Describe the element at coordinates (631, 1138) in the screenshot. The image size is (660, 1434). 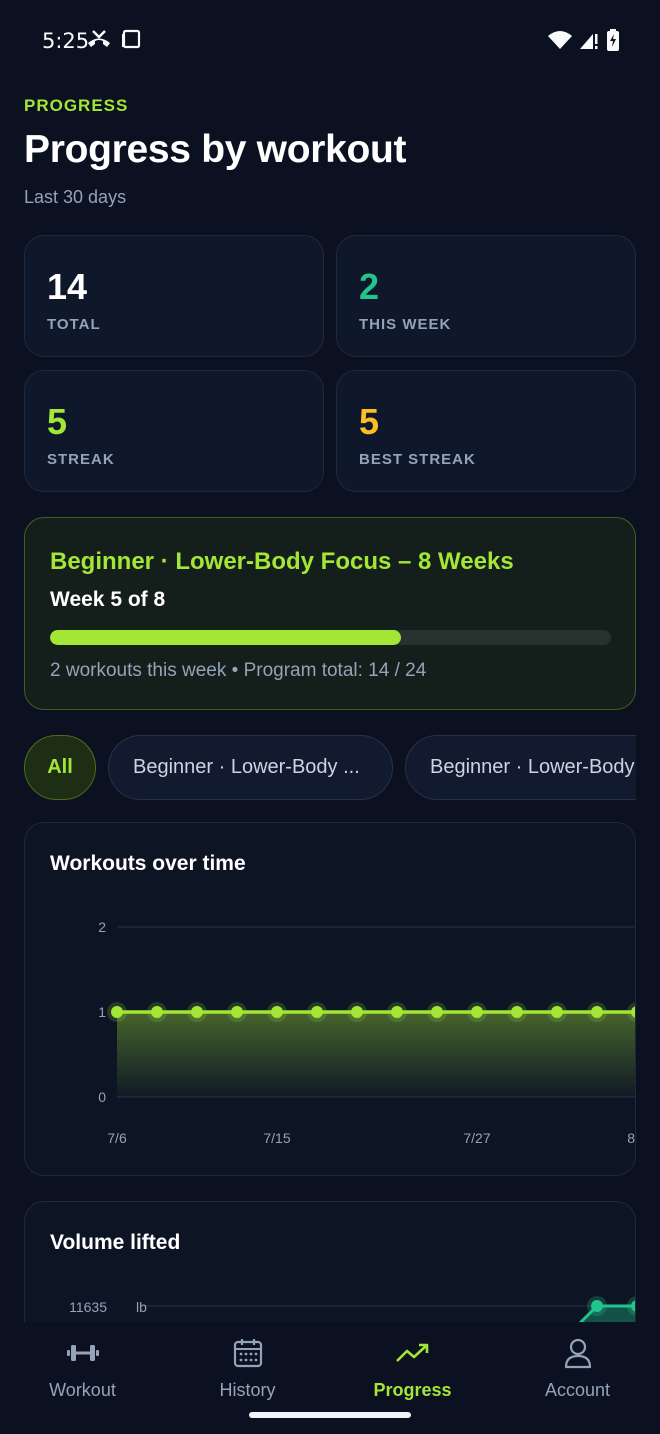
I see `x-tick-label: 8/4` at that location.